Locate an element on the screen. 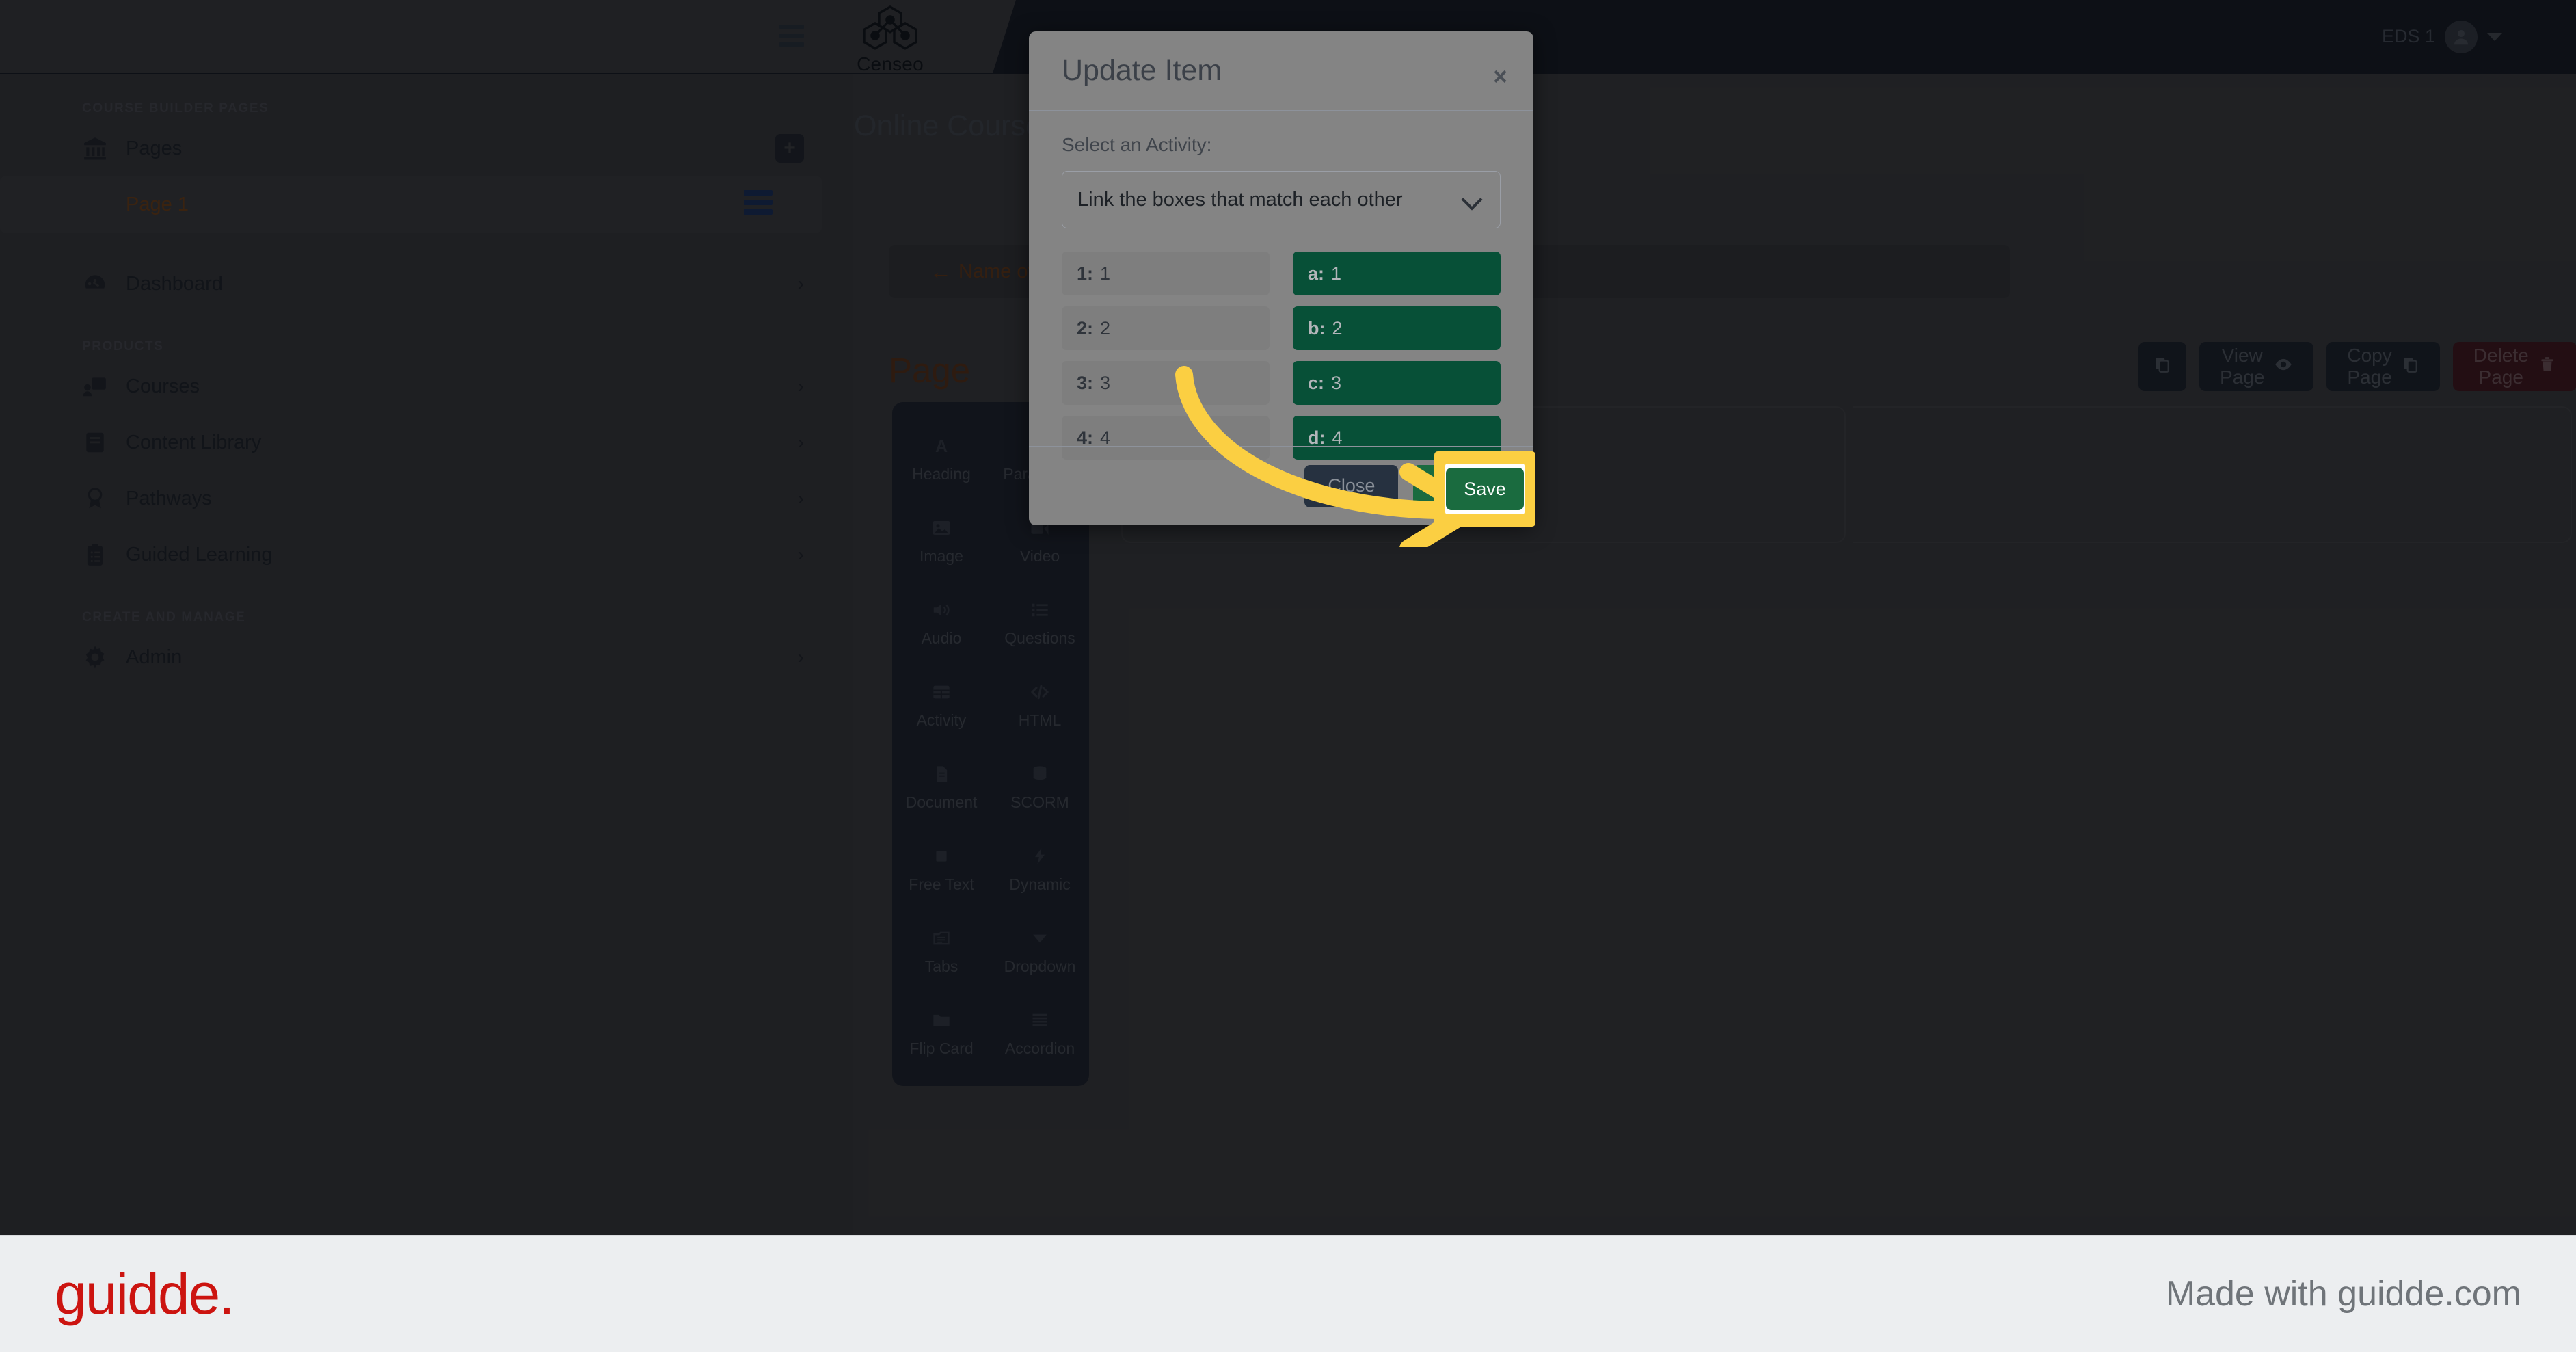  save-button-highlight-inner: Save is located at coordinates (1485, 489).